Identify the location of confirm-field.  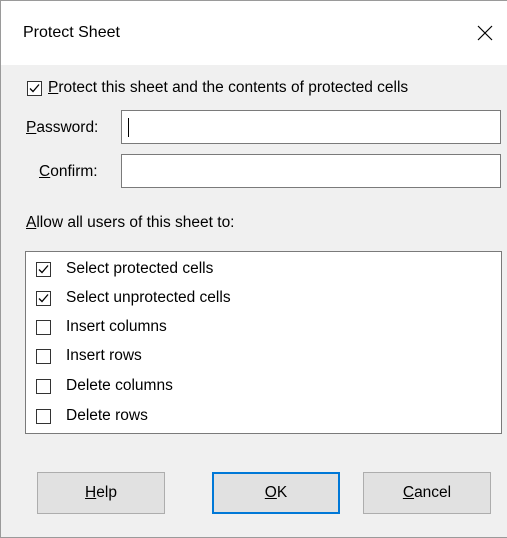
(311, 171).